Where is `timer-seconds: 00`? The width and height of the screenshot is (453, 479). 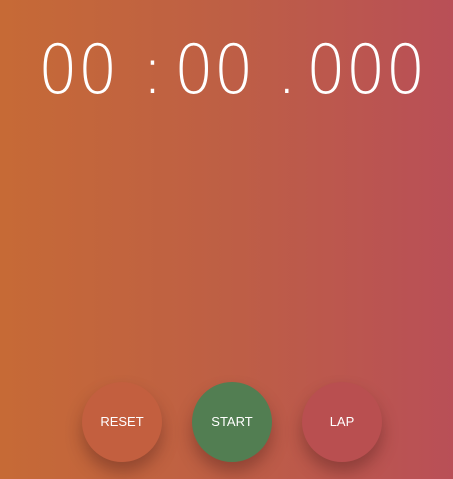 timer-seconds: 00 is located at coordinates (214, 70).